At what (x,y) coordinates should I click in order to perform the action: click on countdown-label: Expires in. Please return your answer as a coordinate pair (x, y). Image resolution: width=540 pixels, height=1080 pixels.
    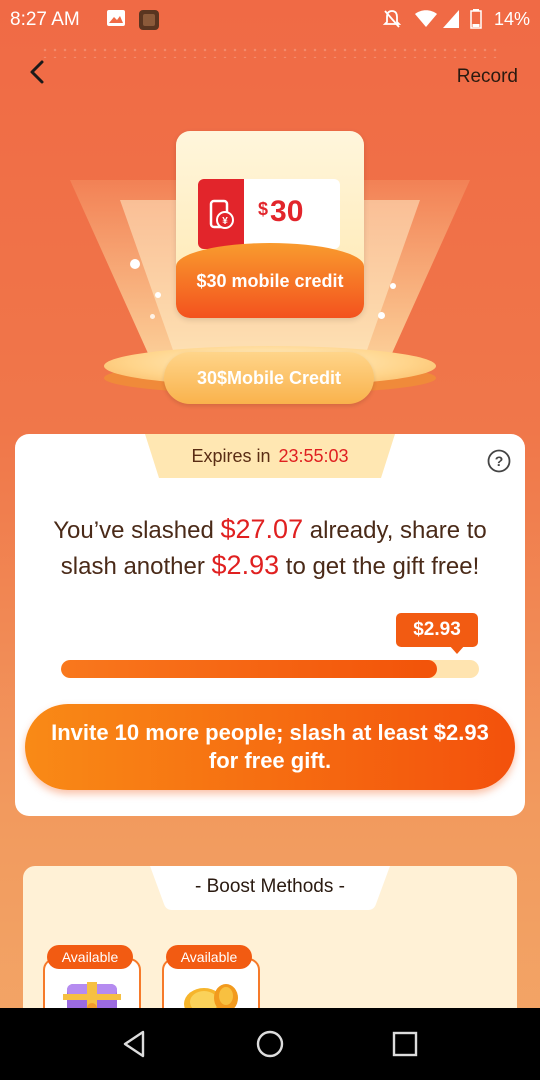
    Looking at the image, I should click on (231, 456).